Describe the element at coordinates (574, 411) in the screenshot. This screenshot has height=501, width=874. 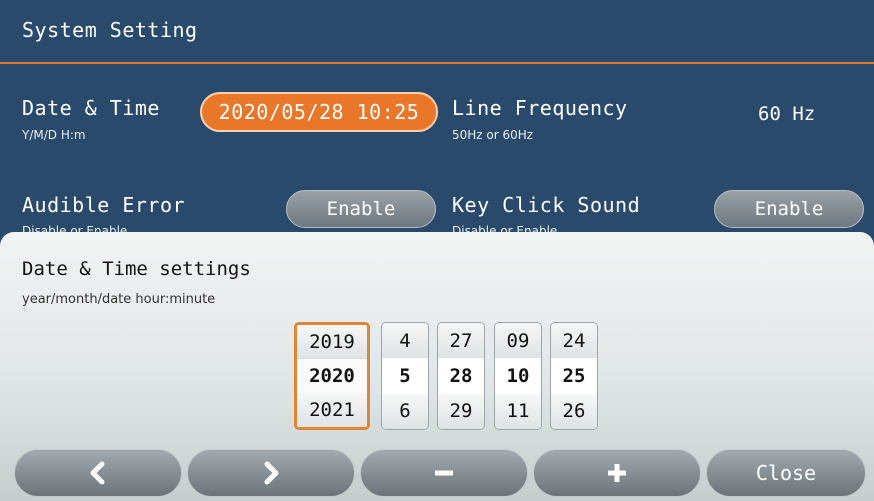
I see `minute-next: 26` at that location.